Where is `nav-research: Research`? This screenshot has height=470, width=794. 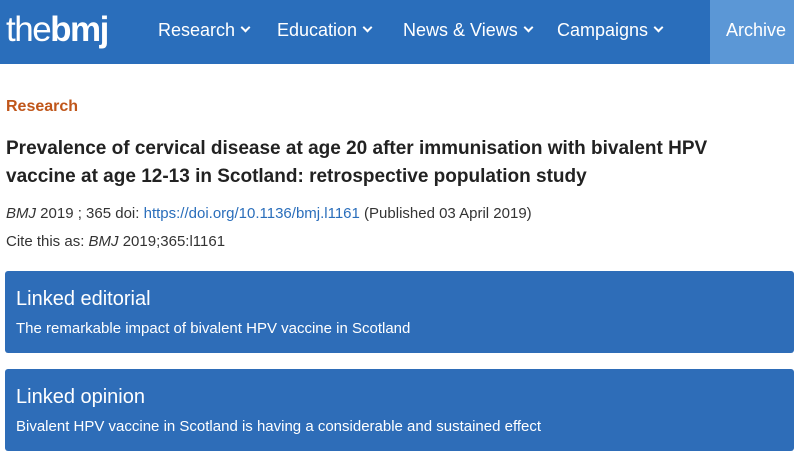
nav-research: Research is located at coordinates (204, 32).